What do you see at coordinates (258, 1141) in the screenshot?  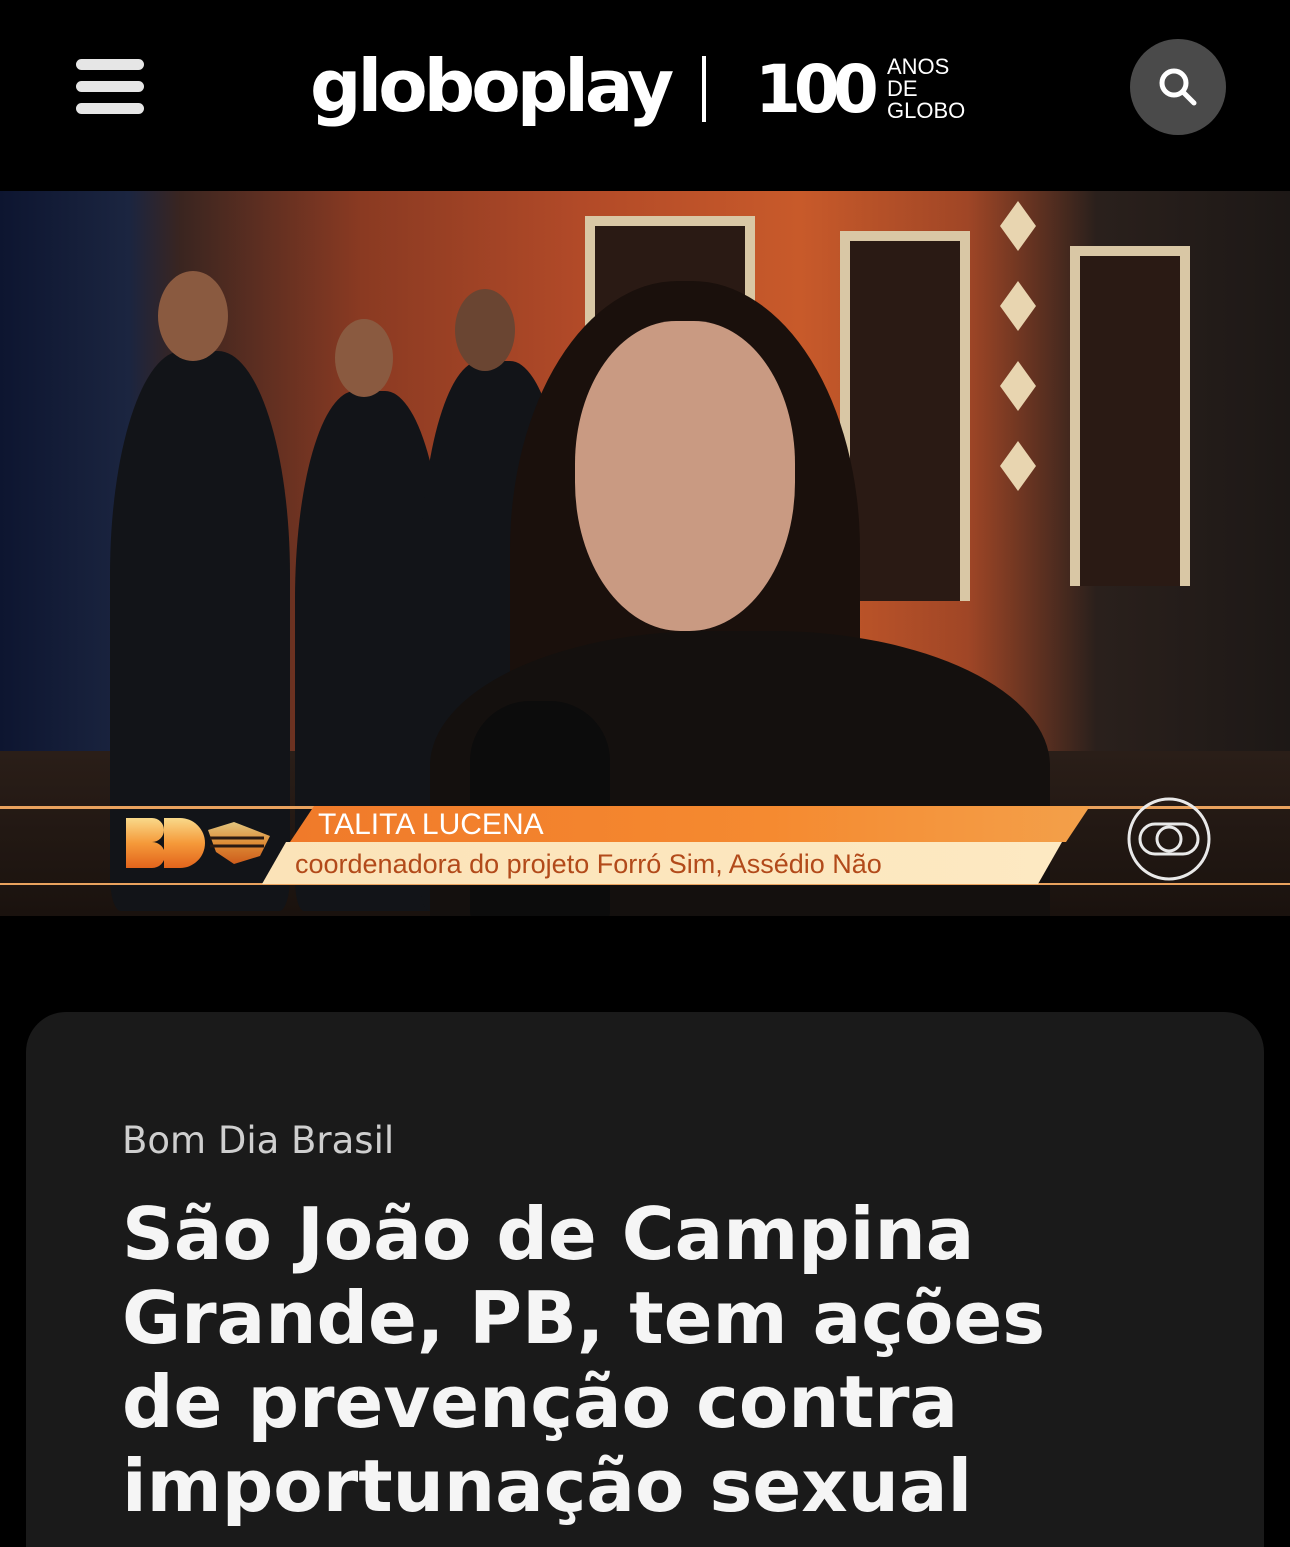 I see `program-name: Bom Dia Brasil` at bounding box center [258, 1141].